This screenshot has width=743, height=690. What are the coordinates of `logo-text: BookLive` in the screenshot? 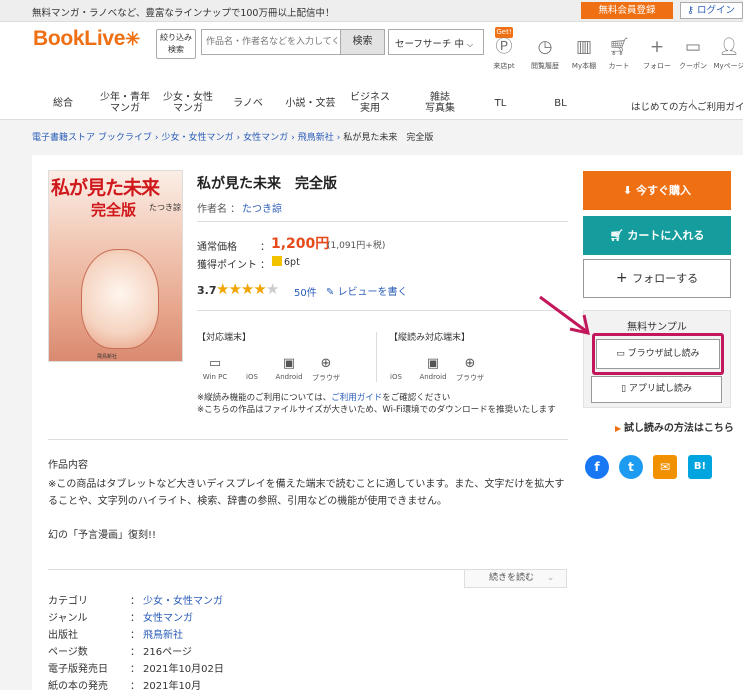 It's located at (79, 38).